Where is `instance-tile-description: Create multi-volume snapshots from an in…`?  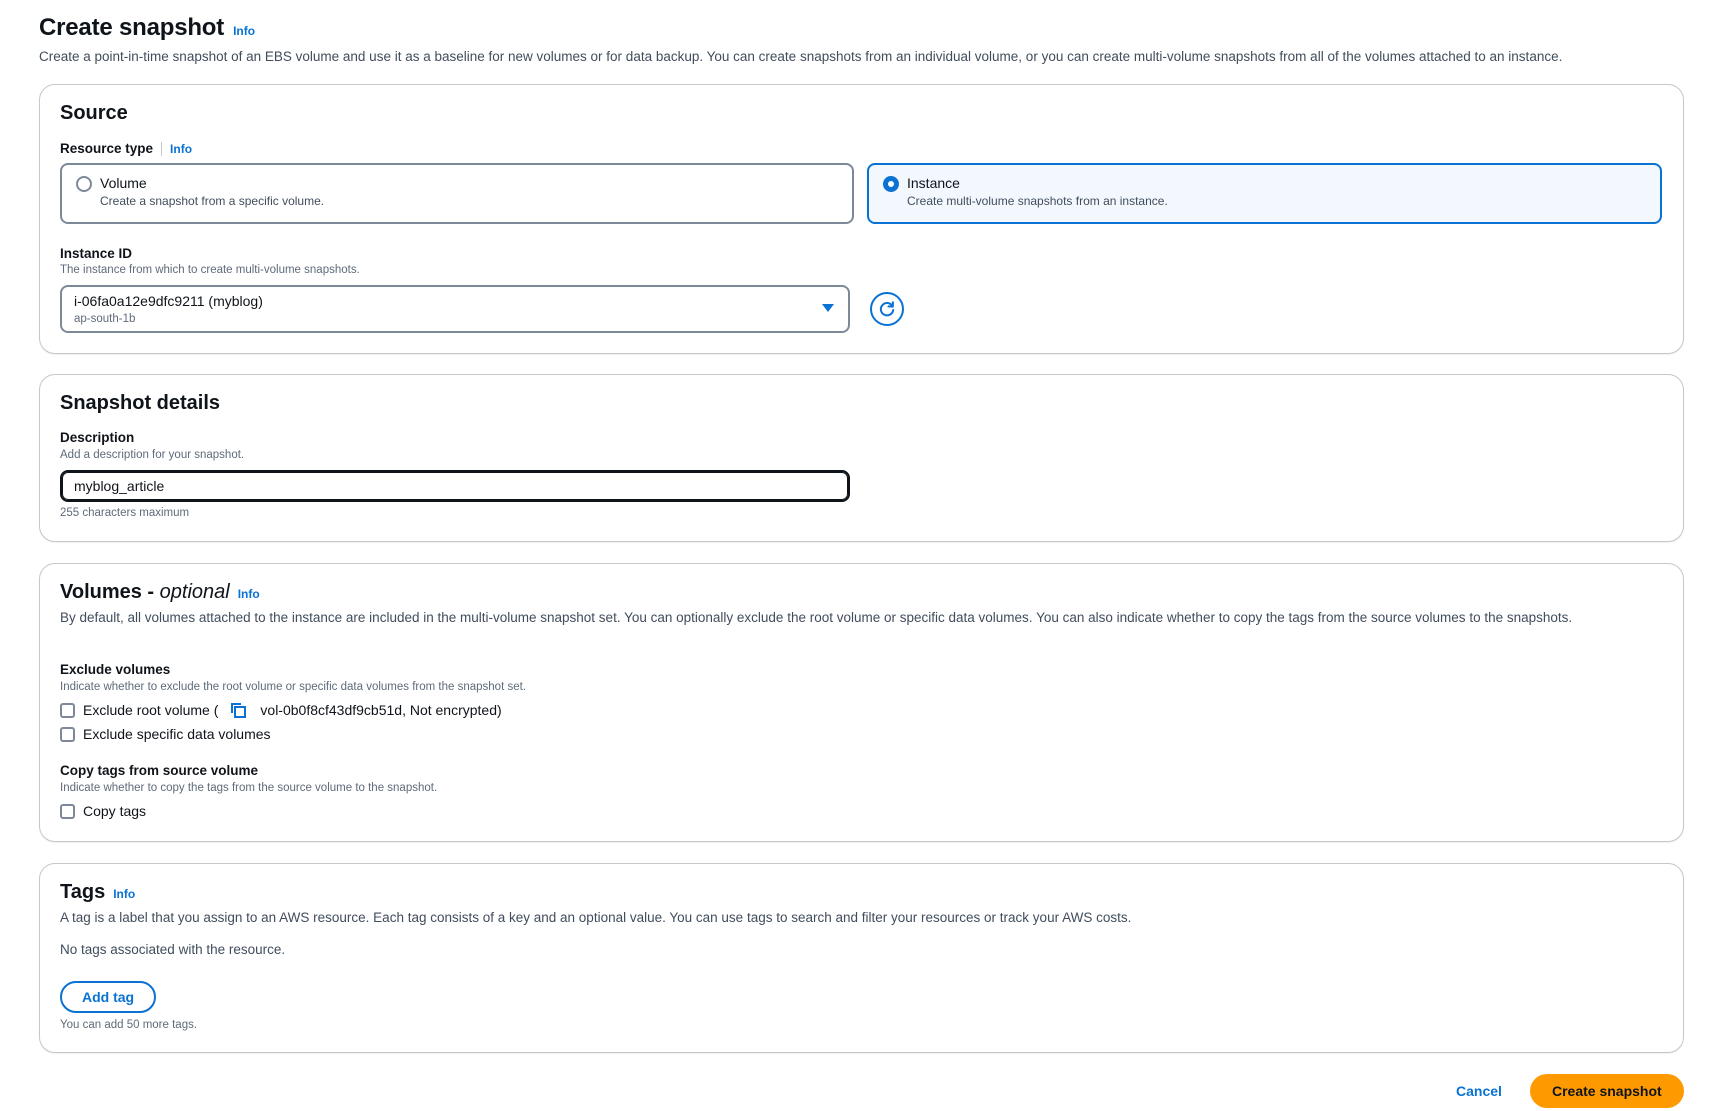 instance-tile-description: Create multi-volume snapshots from an in… is located at coordinates (1037, 201).